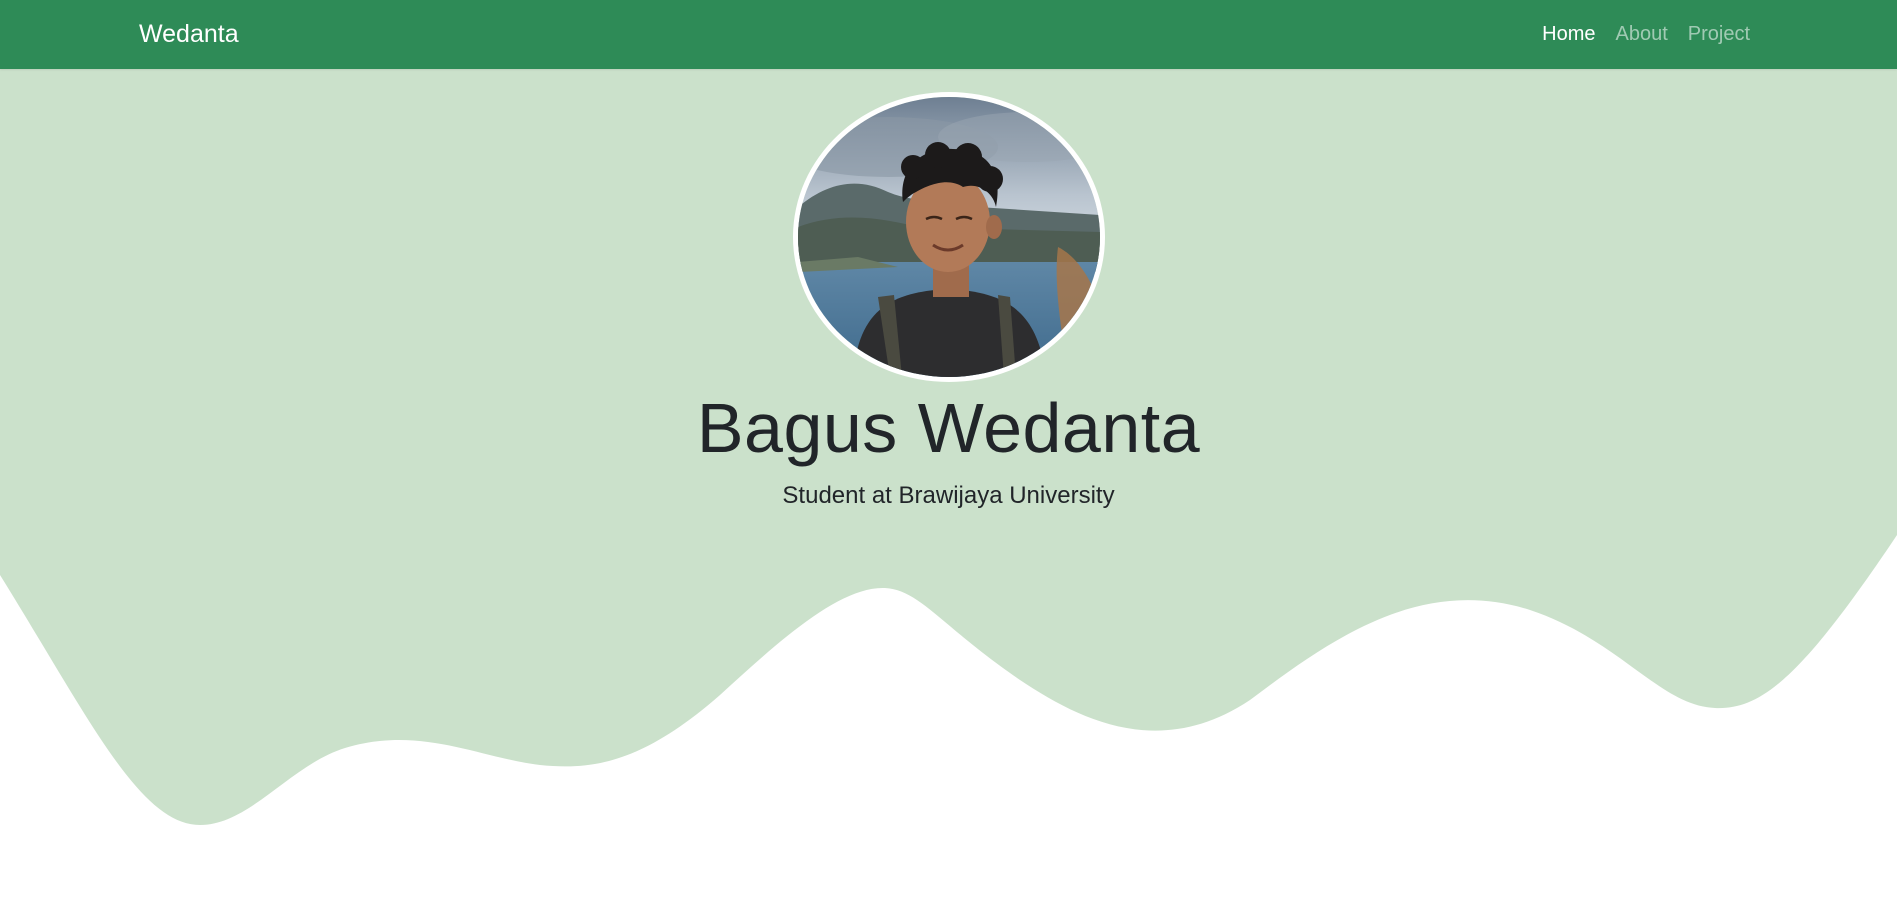 This screenshot has height=907, width=1897. What do you see at coordinates (948, 34) in the screenshot?
I see `navbar: Wedanta Home About Project` at bounding box center [948, 34].